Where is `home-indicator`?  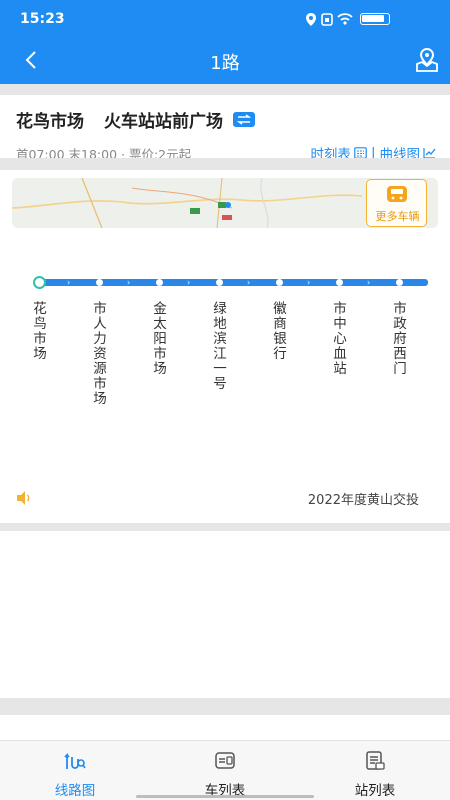
home-indicator is located at coordinates (225, 796).